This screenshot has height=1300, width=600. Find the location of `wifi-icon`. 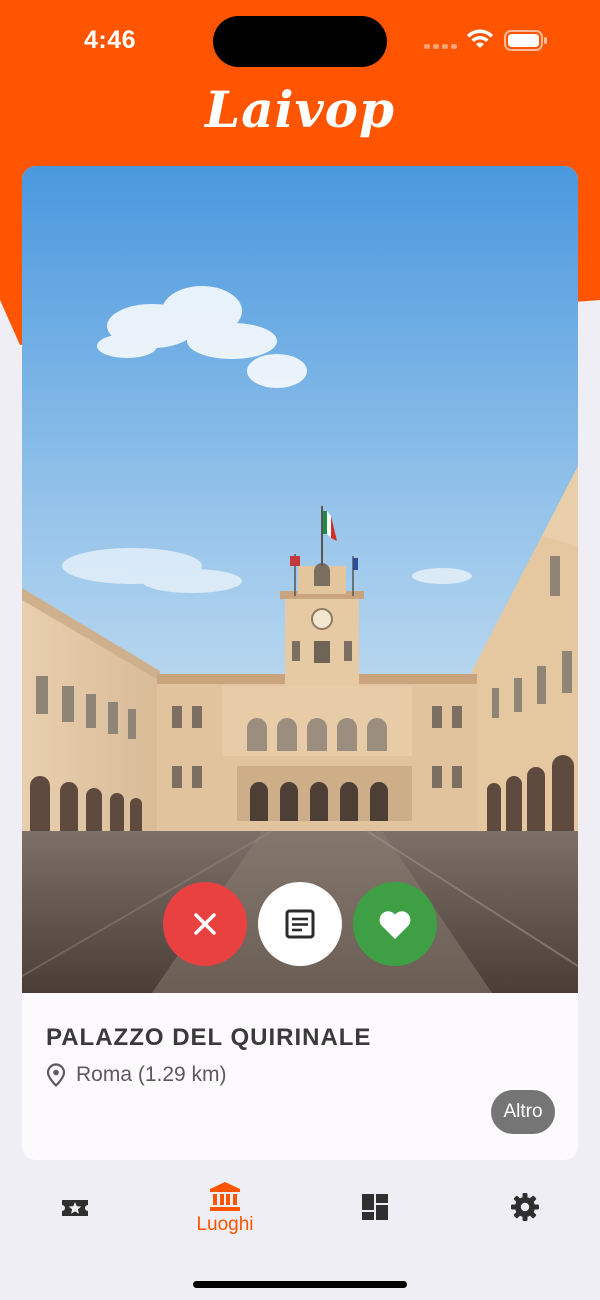

wifi-icon is located at coordinates (480, 38).